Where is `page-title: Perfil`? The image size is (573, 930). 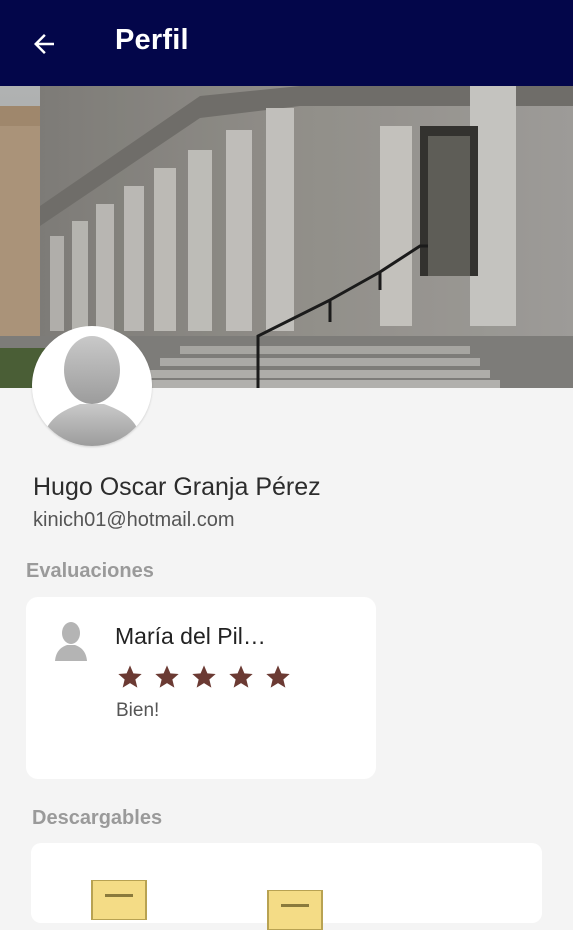
page-title: Perfil is located at coordinates (152, 40).